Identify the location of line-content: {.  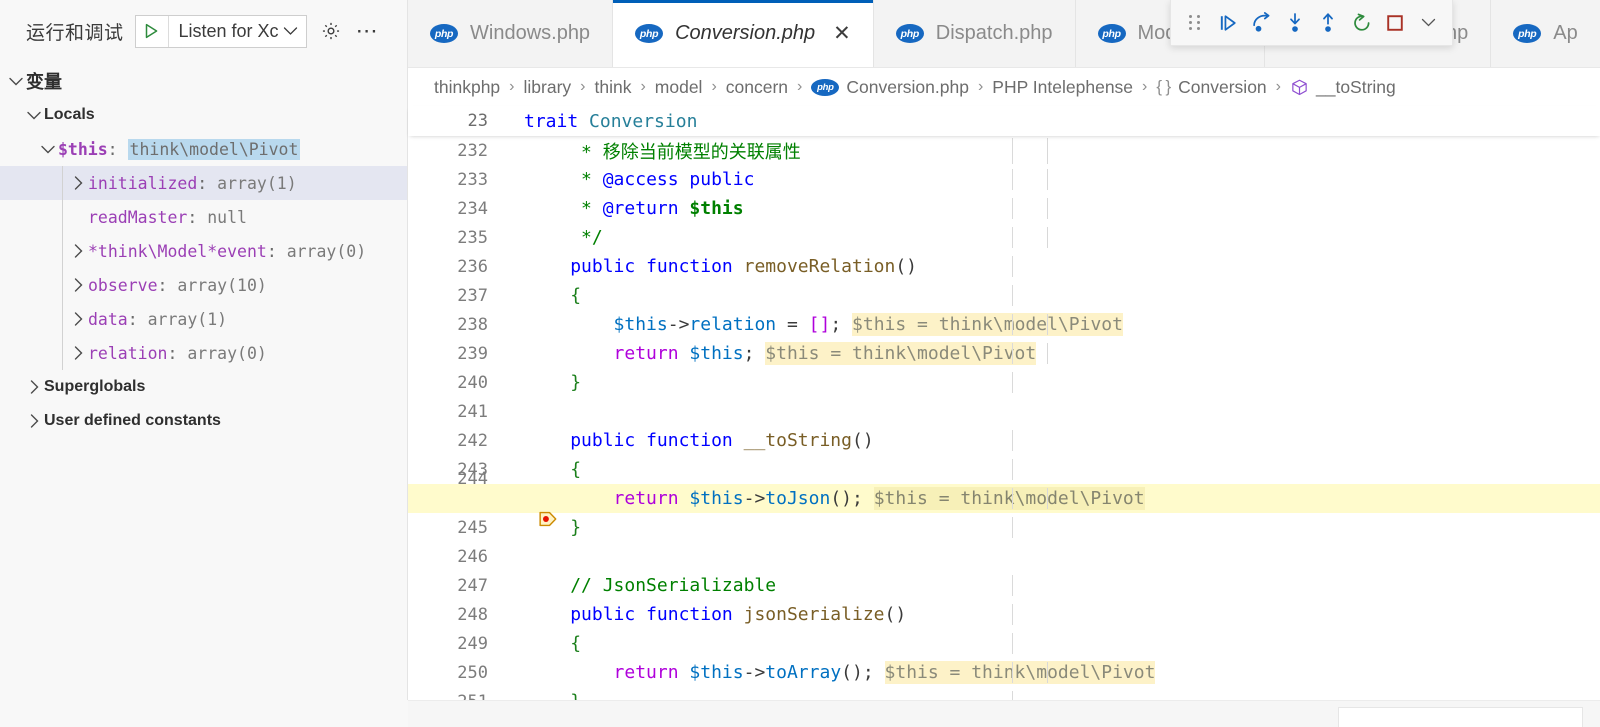
(1051, 295).